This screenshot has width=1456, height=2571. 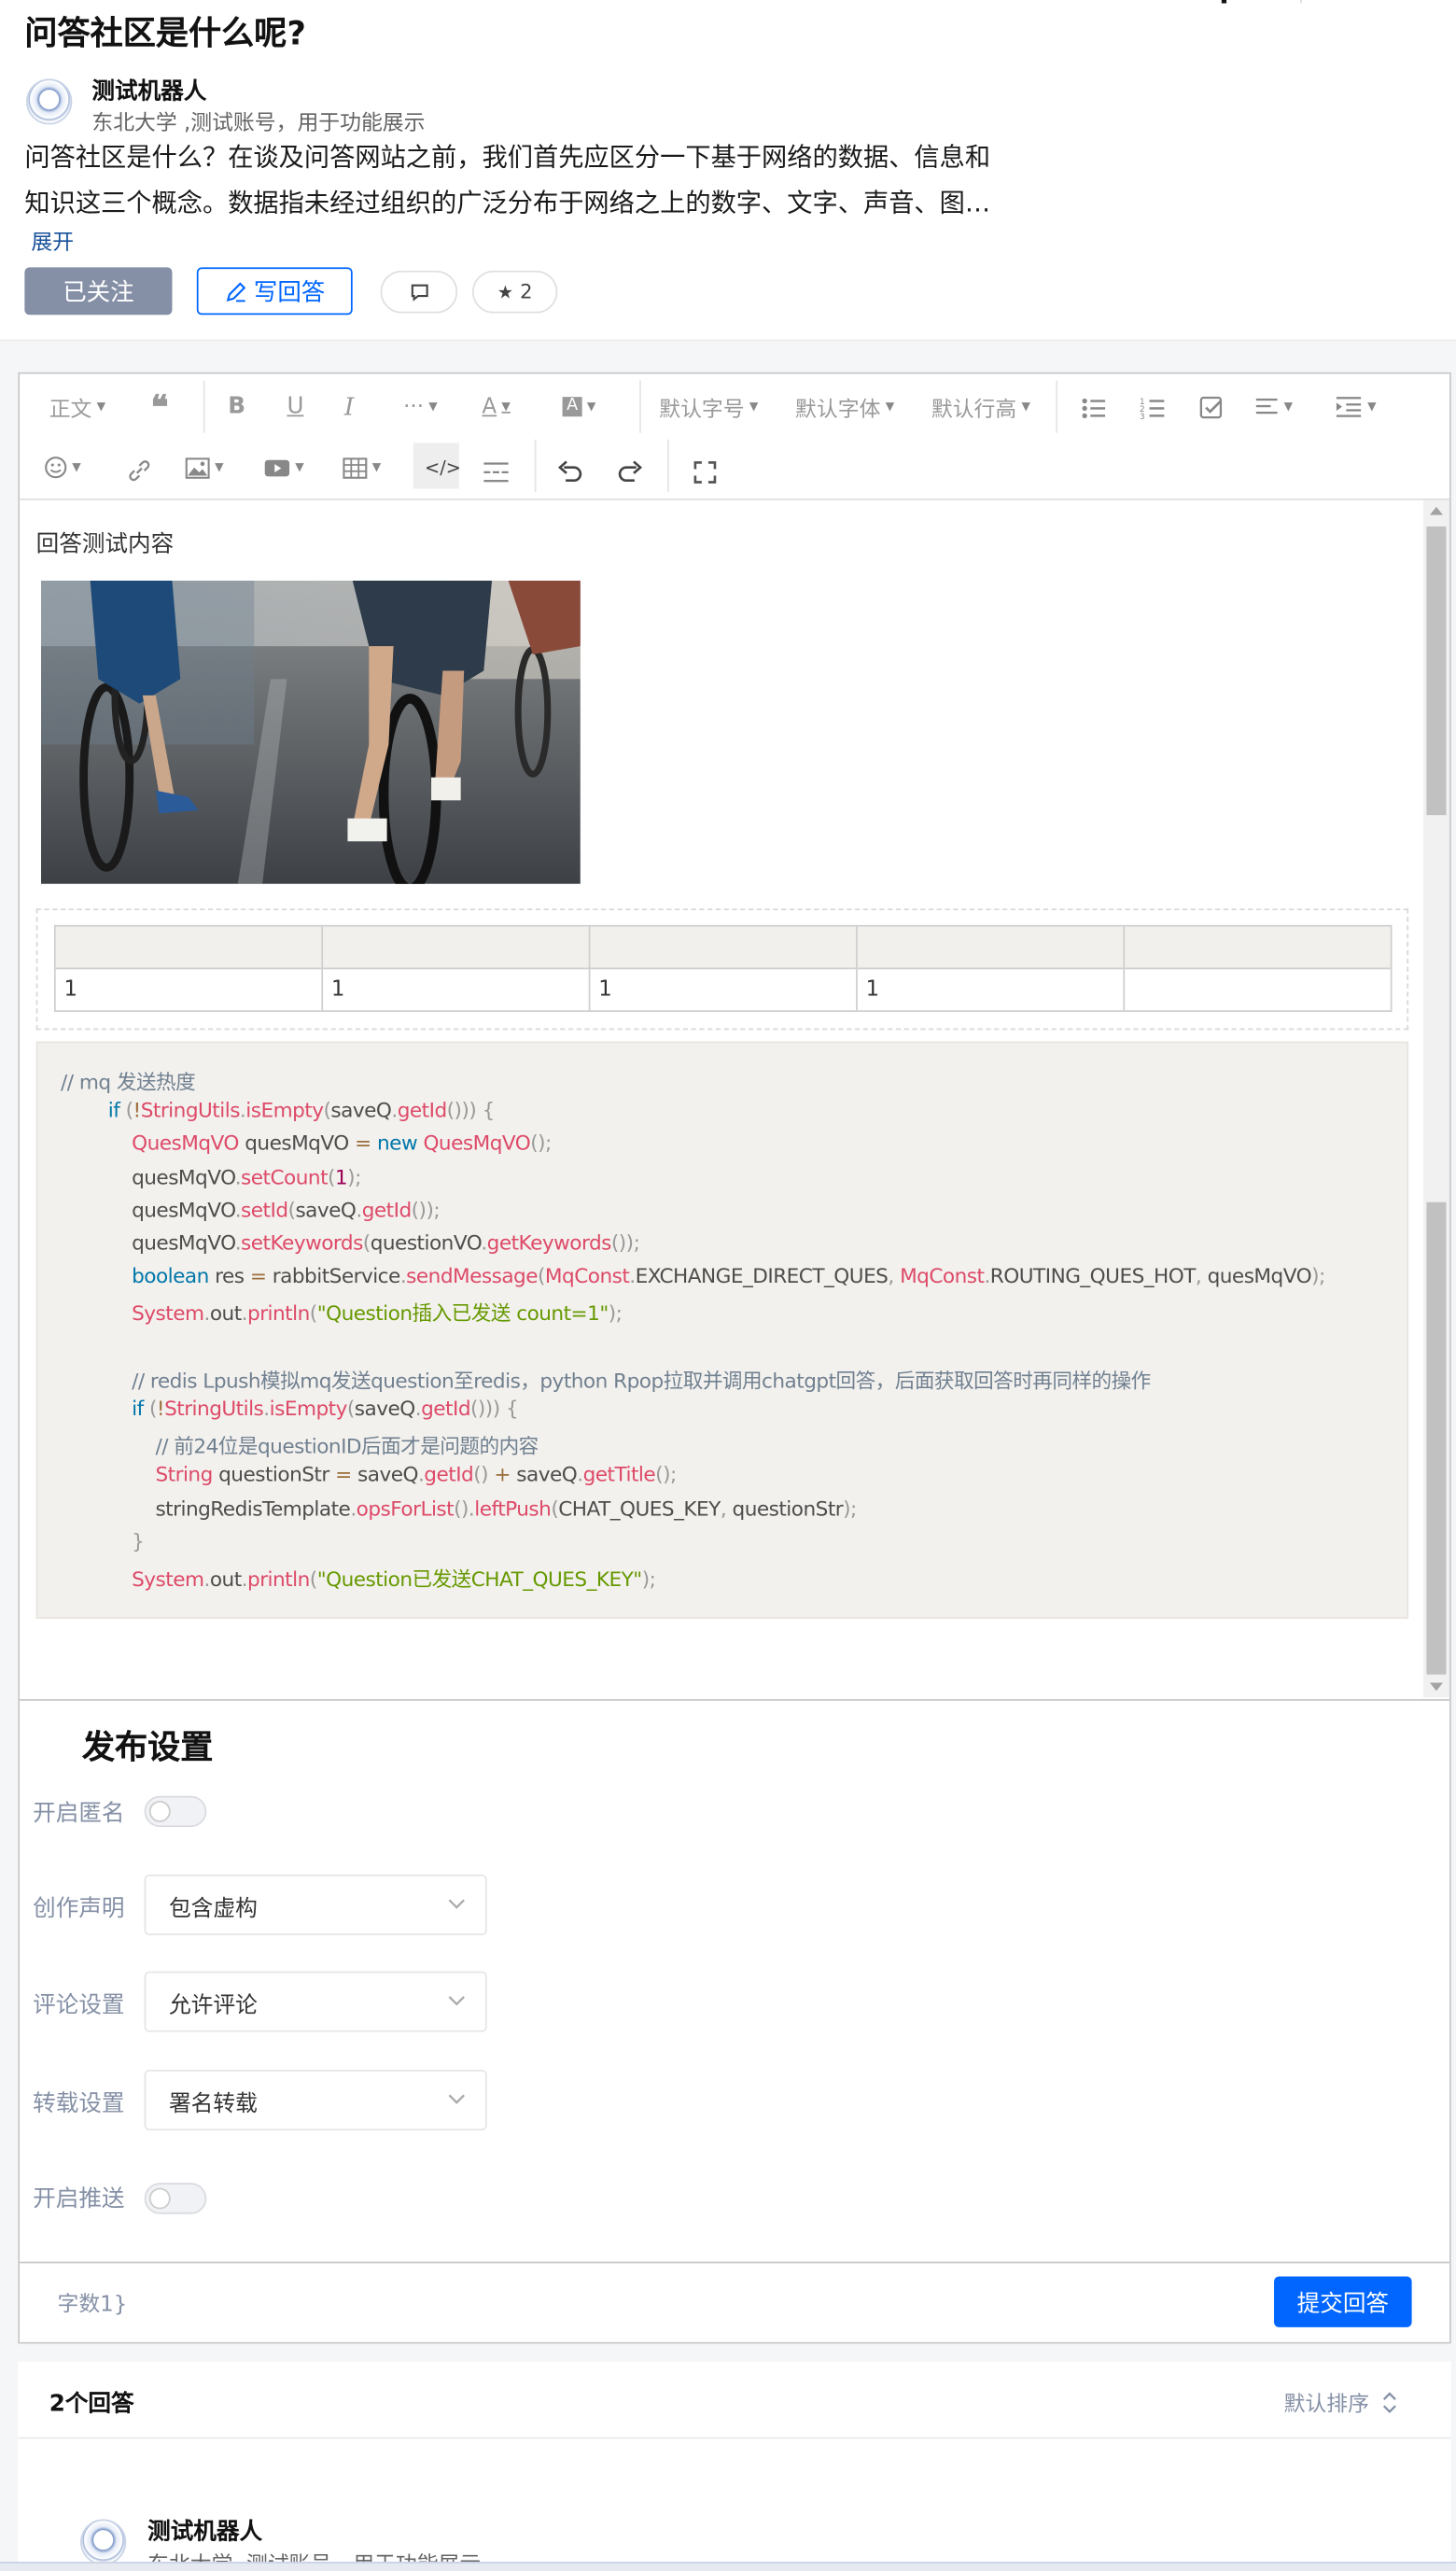 I want to click on video-icon, so click(x=277, y=467).